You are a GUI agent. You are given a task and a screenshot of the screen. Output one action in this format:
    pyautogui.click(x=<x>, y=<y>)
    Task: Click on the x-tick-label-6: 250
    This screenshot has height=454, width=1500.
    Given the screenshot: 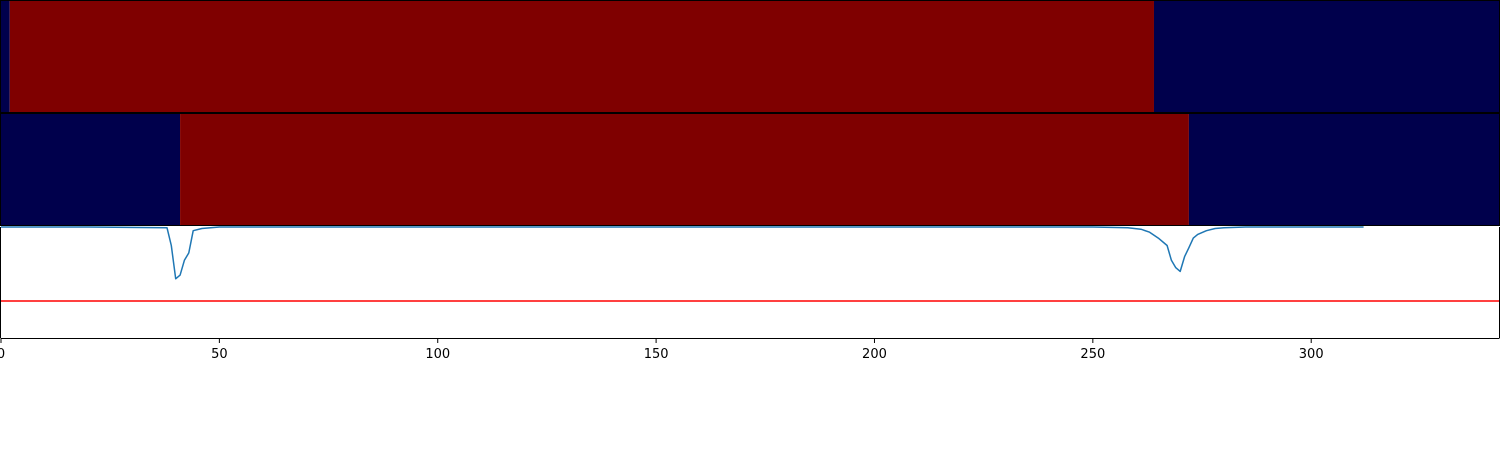 What is the action you would take?
    pyautogui.click(x=1092, y=354)
    